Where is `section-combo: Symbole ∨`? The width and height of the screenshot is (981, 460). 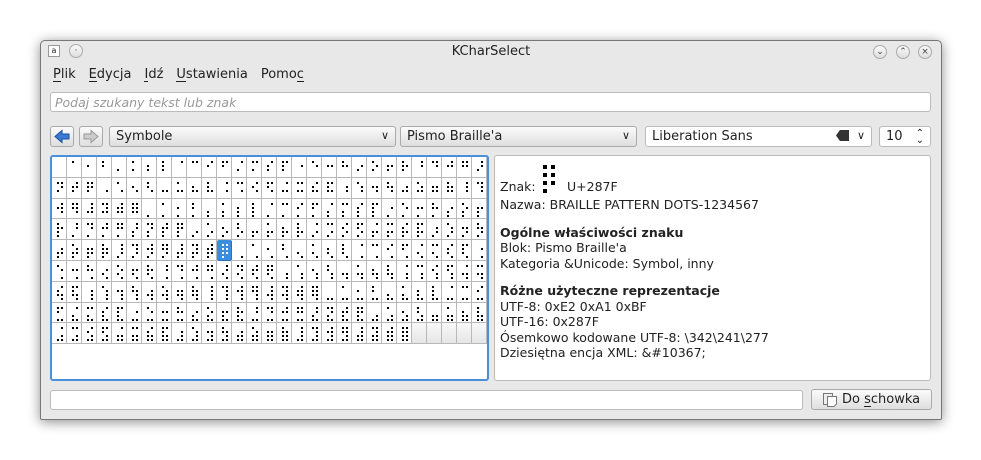 section-combo: Symbole ∨ is located at coordinates (252, 136).